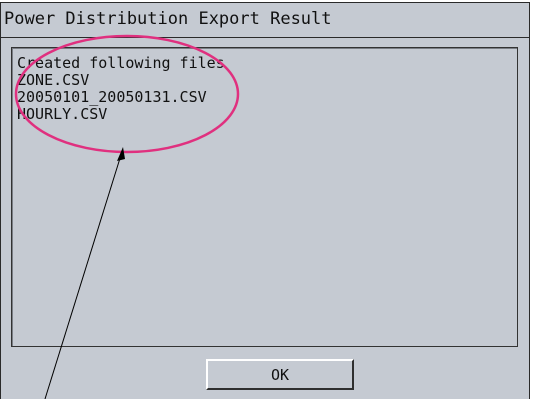 Image resolution: width=539 pixels, height=399 pixels. Describe the element at coordinates (265, 37) in the screenshot. I see `title-divider` at that location.